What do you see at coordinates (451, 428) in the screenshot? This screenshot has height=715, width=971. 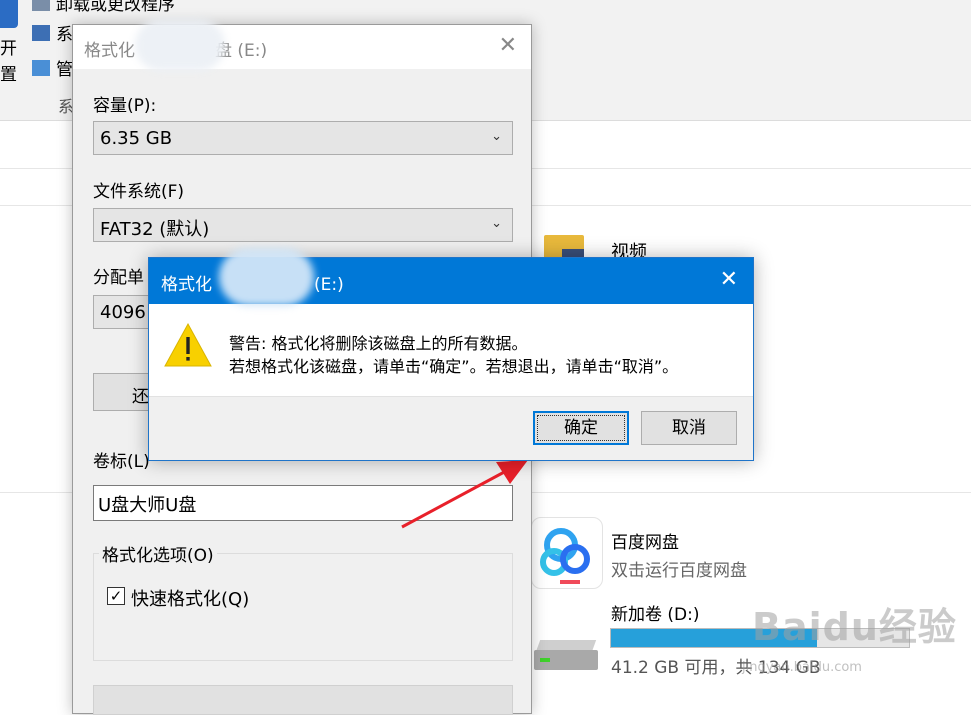 I see `warning-dialog-footer: 确定 取消` at bounding box center [451, 428].